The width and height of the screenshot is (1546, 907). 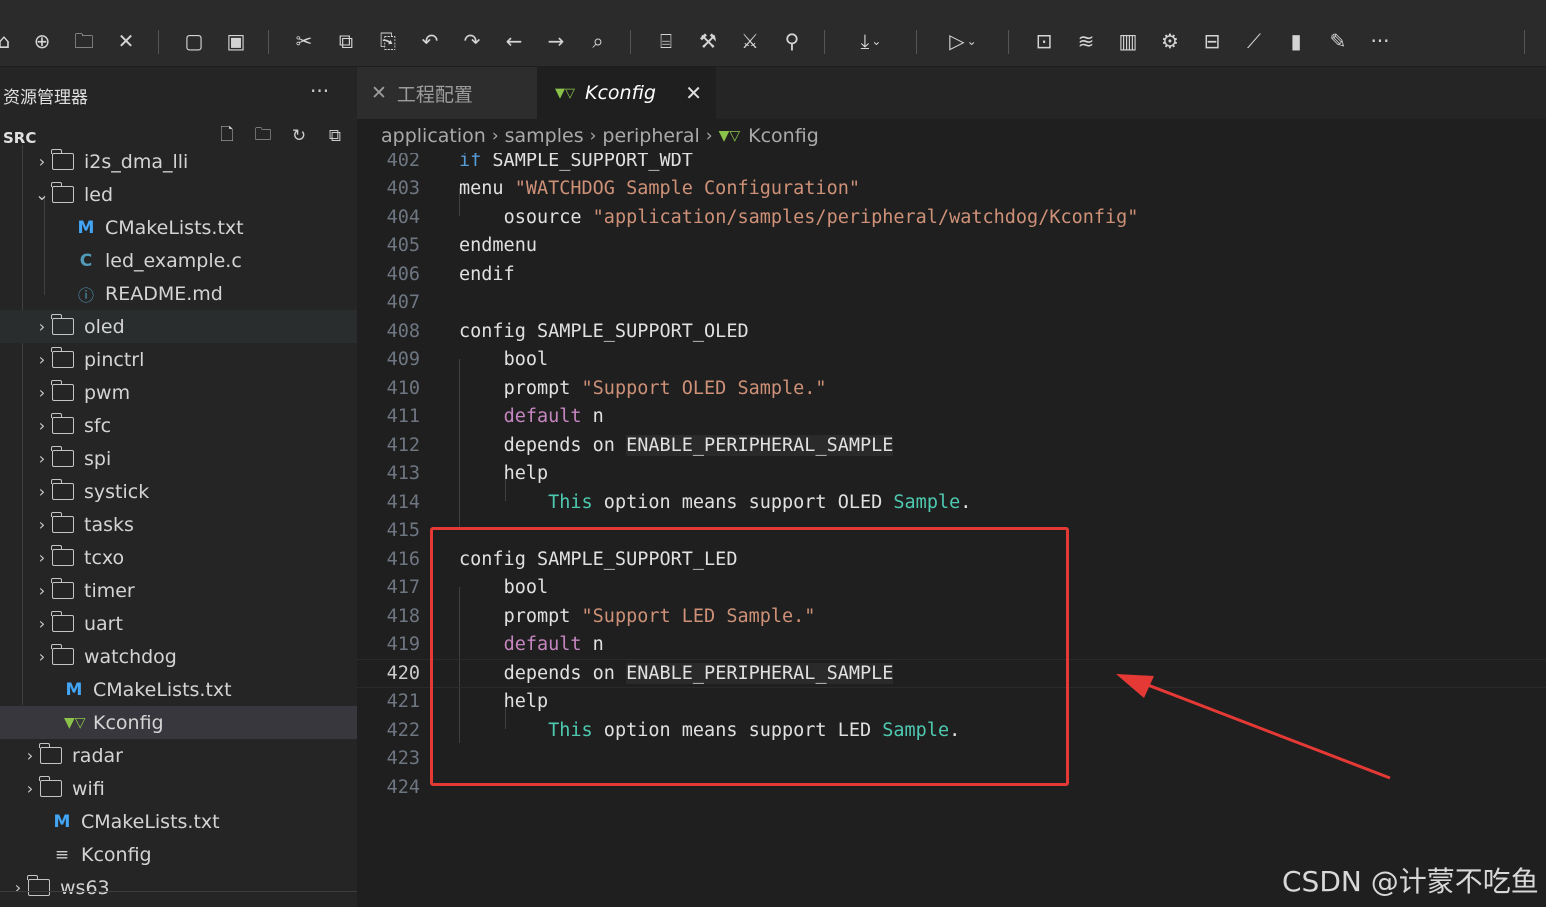 What do you see at coordinates (304, 41) in the screenshot?
I see `cut-icon: ✂` at bounding box center [304, 41].